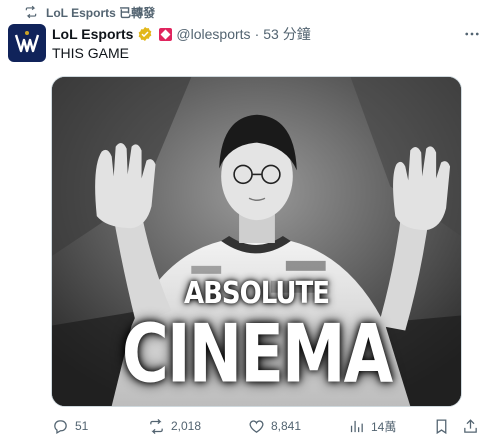  I want to click on like-button: 8,841, so click(274, 426).